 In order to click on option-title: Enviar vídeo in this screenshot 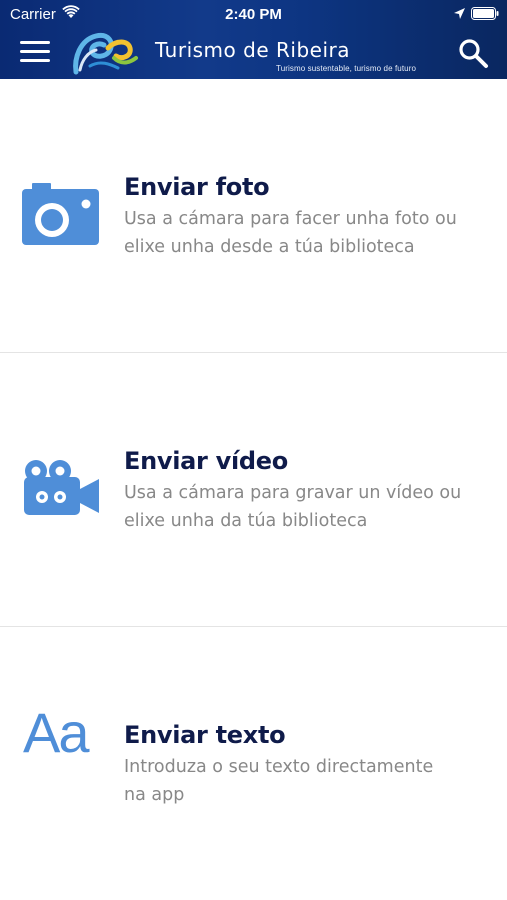, I will do `click(206, 461)`.